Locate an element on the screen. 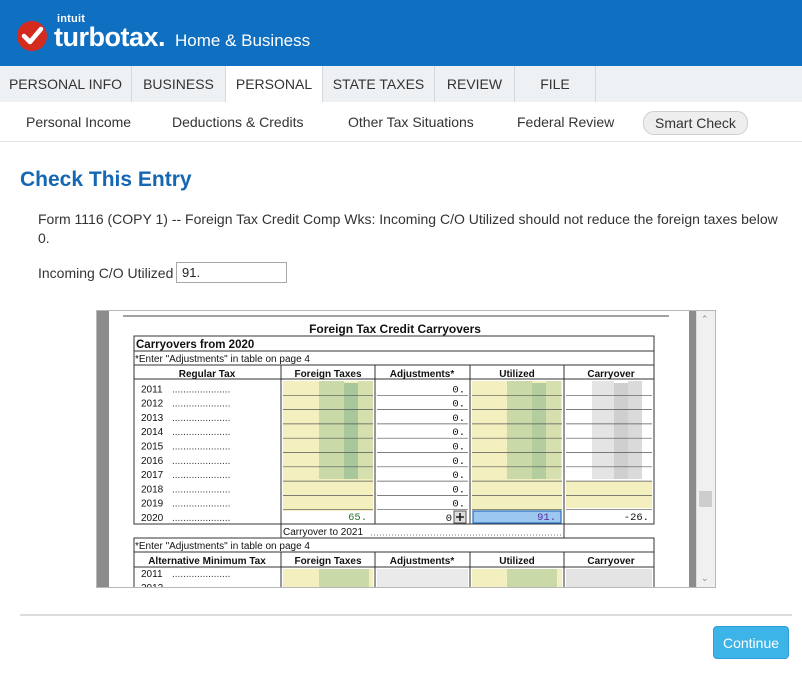 The width and height of the screenshot is (802, 681). scroll-thumb is located at coordinates (705, 499).